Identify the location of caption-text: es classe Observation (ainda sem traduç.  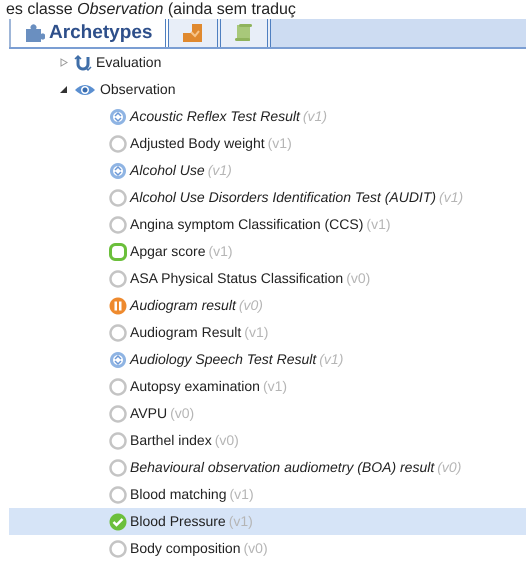
(151, 9).